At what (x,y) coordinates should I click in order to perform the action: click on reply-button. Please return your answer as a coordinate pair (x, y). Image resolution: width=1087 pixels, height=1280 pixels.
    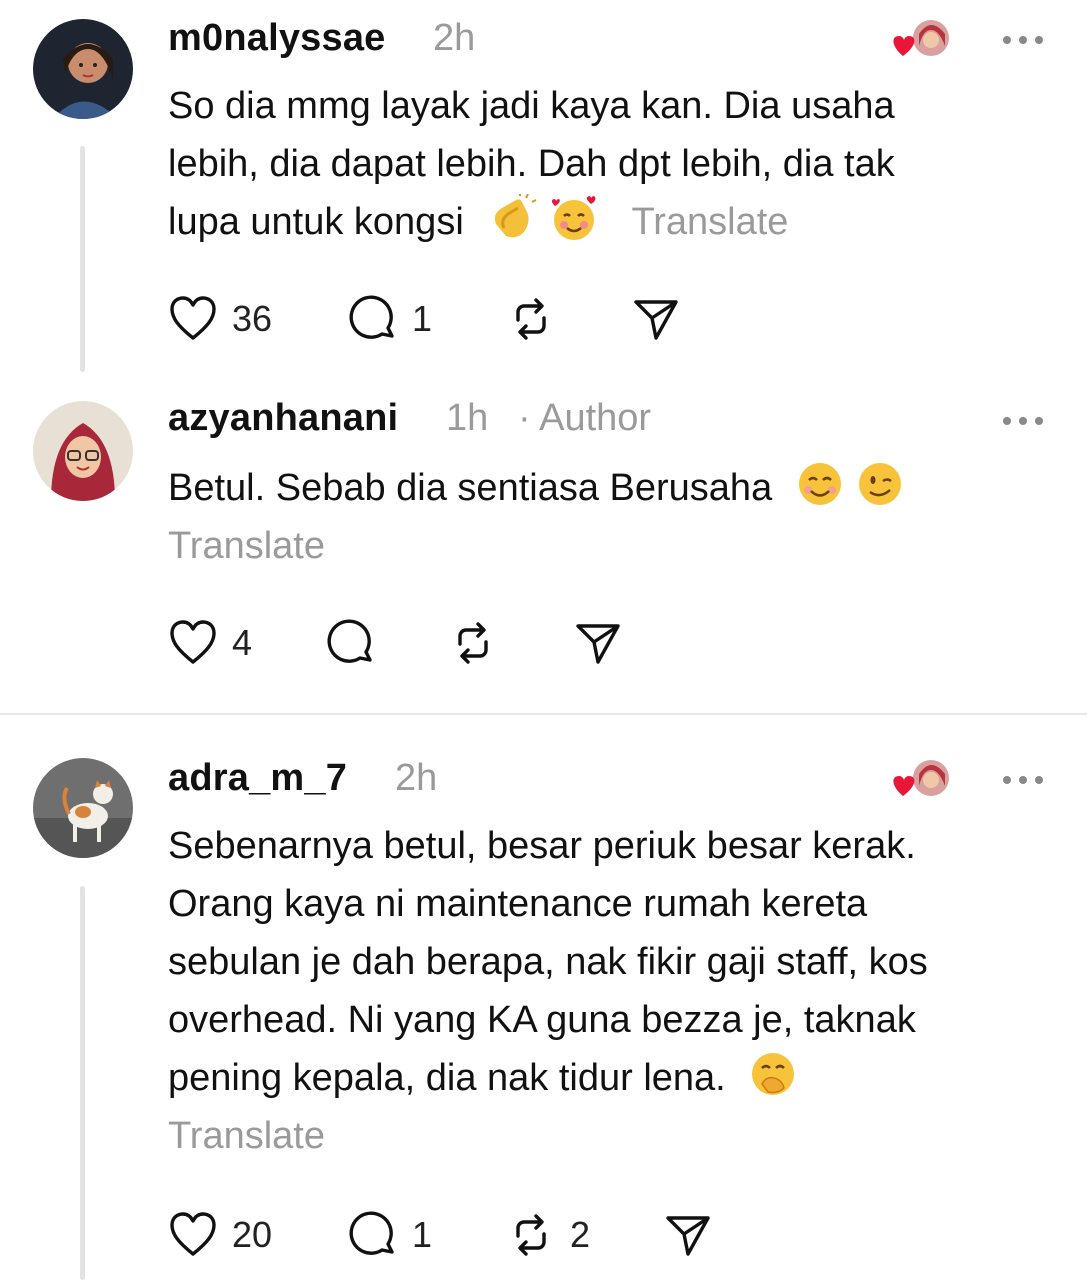
    Looking at the image, I should click on (351, 643).